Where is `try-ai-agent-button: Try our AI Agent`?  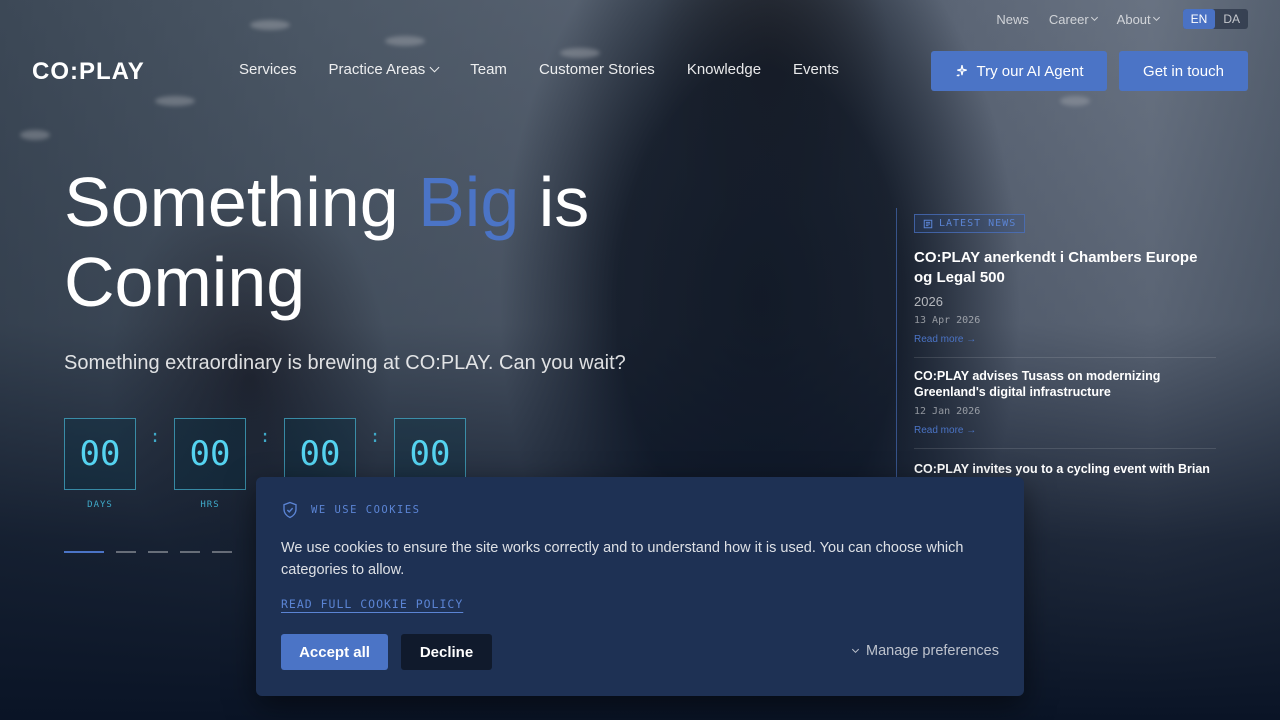
try-ai-agent-button: Try our AI Agent is located at coordinates (1019, 71).